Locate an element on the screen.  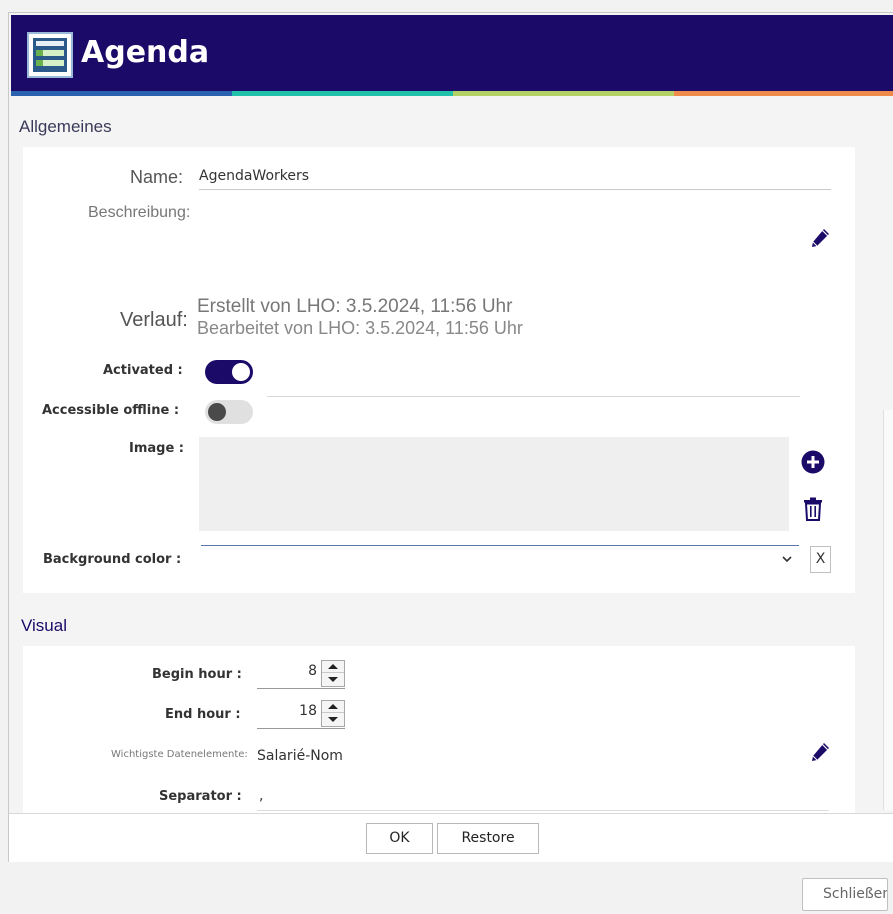
bgcolor-label: Background color : is located at coordinates (112, 559).